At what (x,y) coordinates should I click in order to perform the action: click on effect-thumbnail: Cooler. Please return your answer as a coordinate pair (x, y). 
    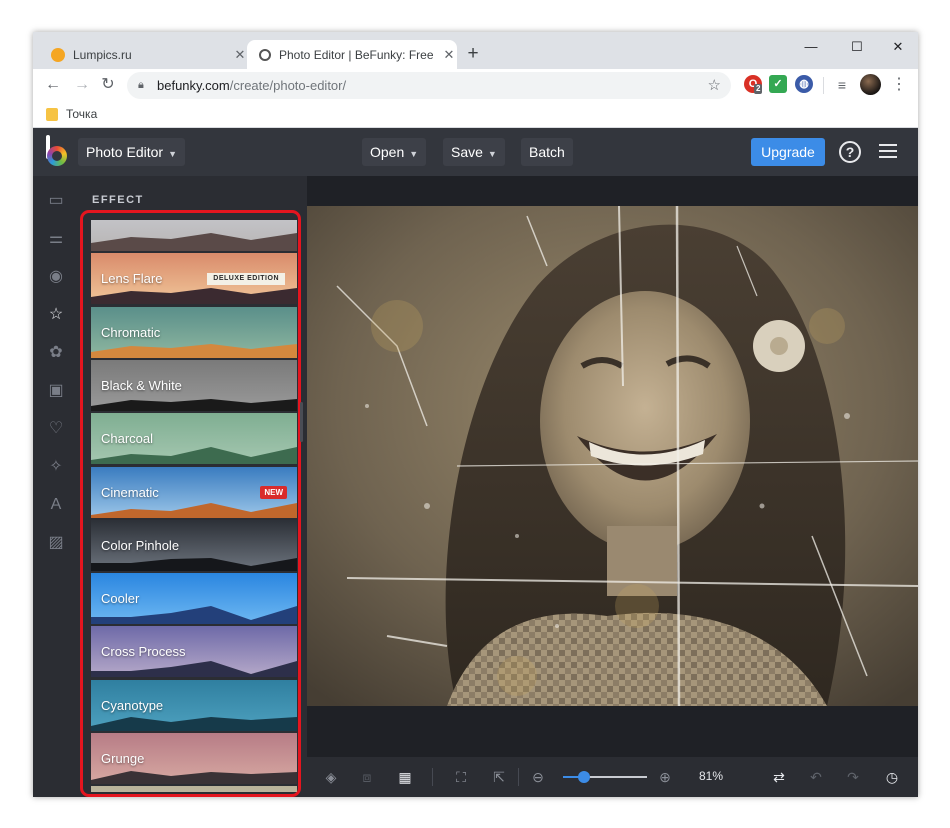
    Looking at the image, I should click on (194, 599).